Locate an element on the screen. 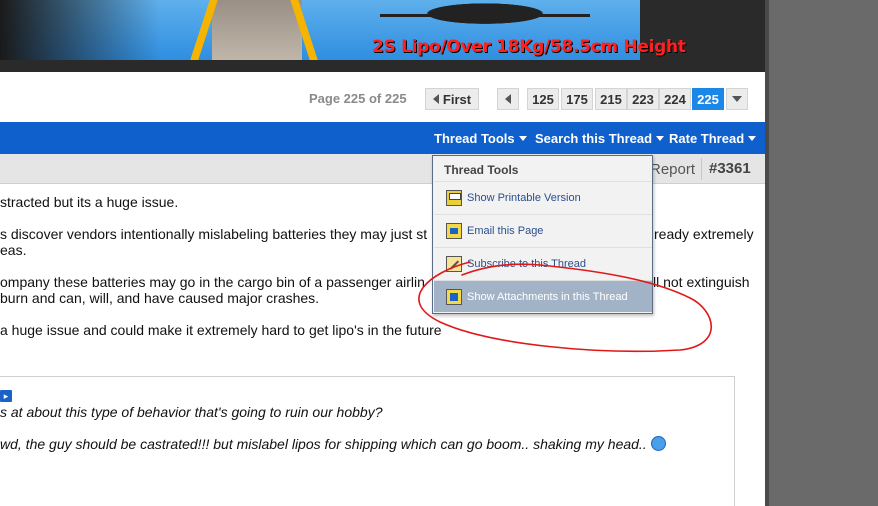 The height and width of the screenshot is (506, 878). search-thread-menu: Search this Thread is located at coordinates (600, 138).